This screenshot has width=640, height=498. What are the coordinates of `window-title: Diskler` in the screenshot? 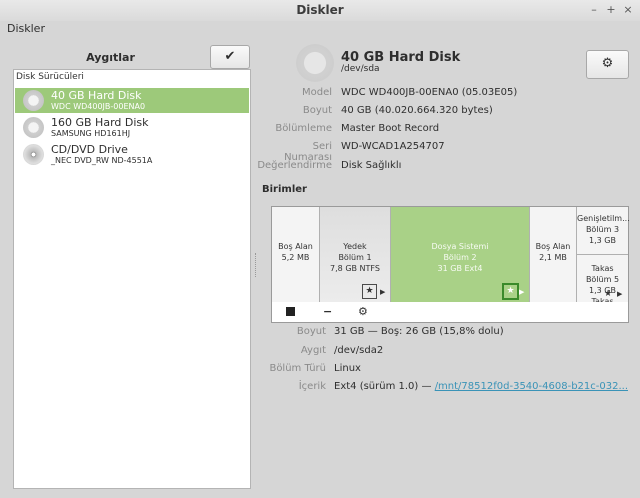 It's located at (320, 10).